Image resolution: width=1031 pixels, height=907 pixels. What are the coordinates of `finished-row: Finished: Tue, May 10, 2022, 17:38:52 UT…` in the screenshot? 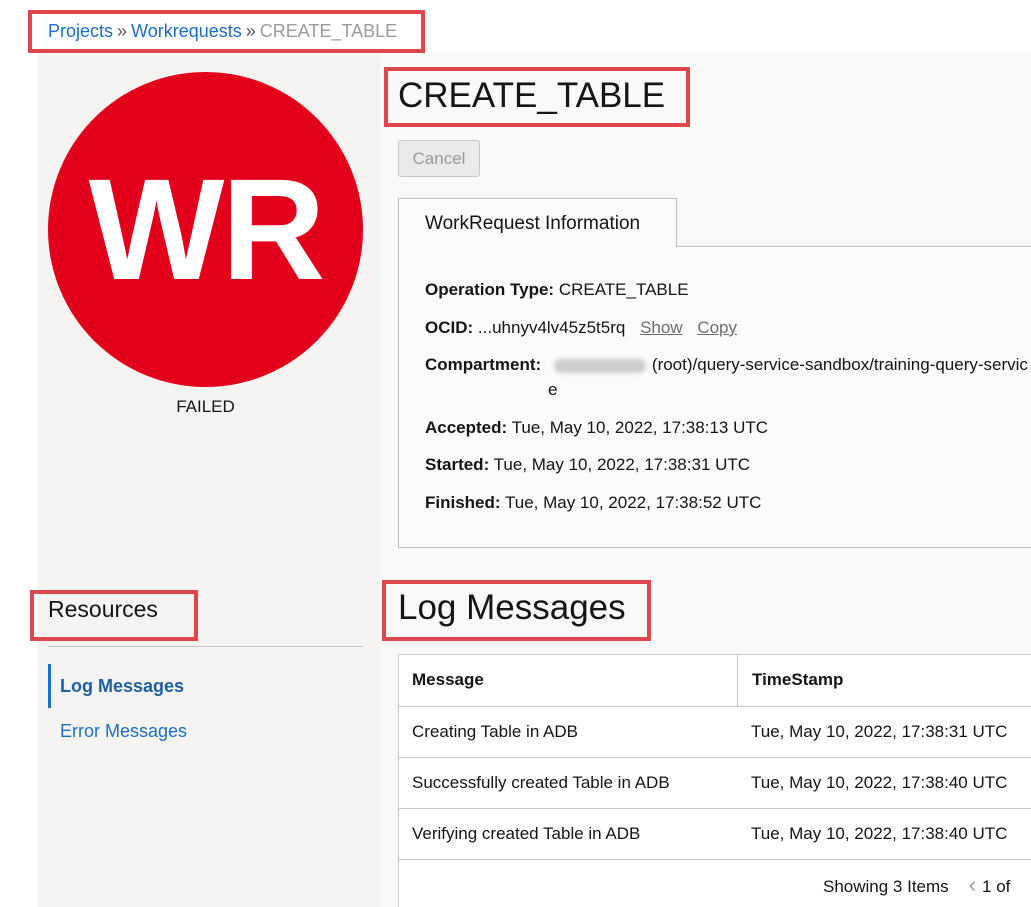 It's located at (593, 503).